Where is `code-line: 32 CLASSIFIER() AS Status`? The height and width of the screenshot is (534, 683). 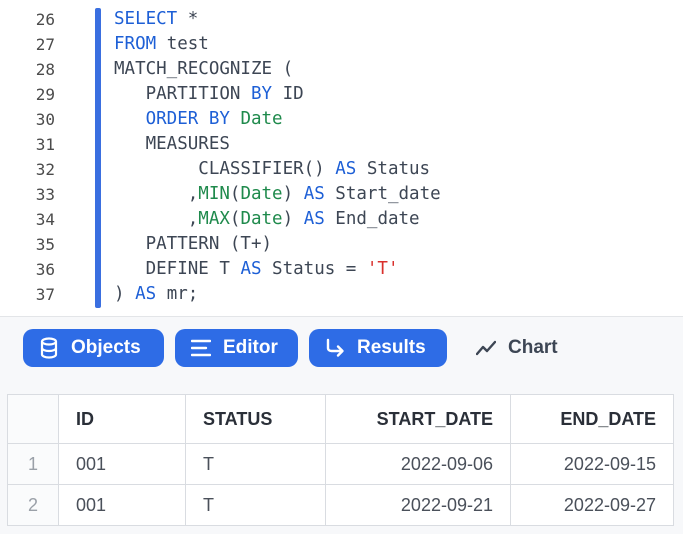
code-line: 32 CLASSIFIER() AS Status is located at coordinates (341, 169).